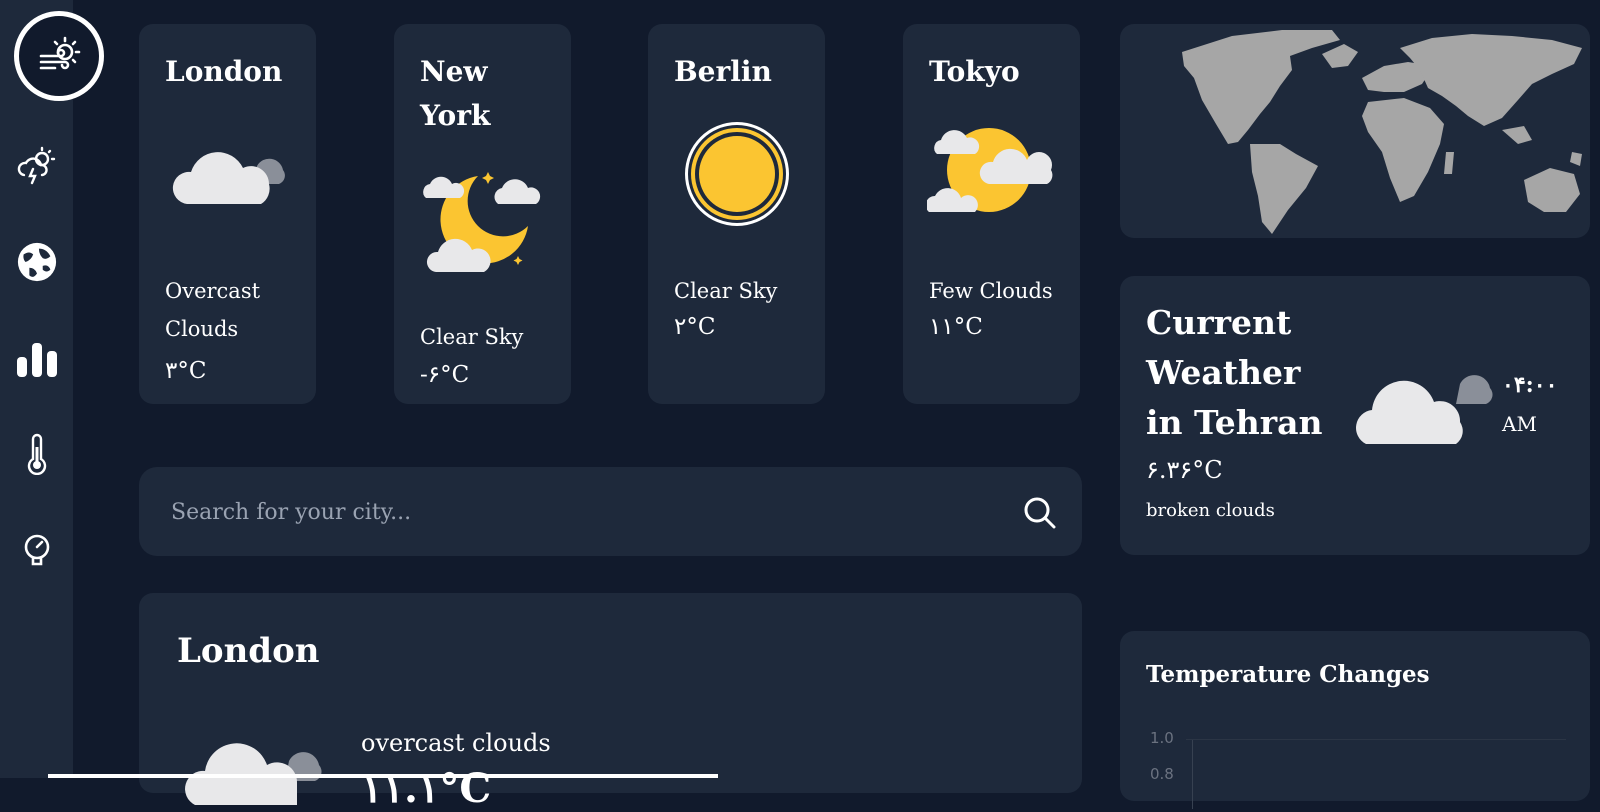 The height and width of the screenshot is (812, 1600). I want to click on current-temp: ۶.۳۶°C, so click(1184, 470).